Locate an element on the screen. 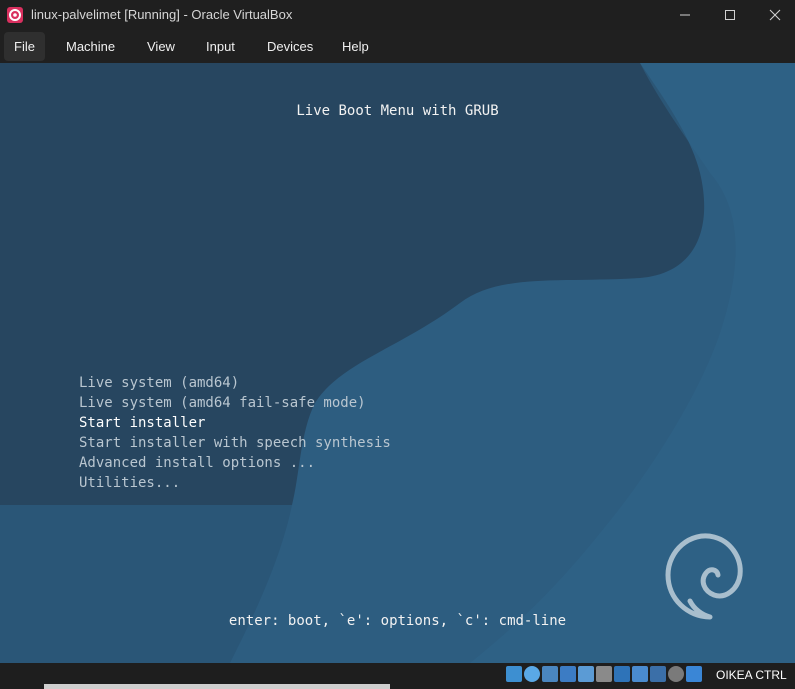 The height and width of the screenshot is (689, 795). audio-icon is located at coordinates (550, 674).